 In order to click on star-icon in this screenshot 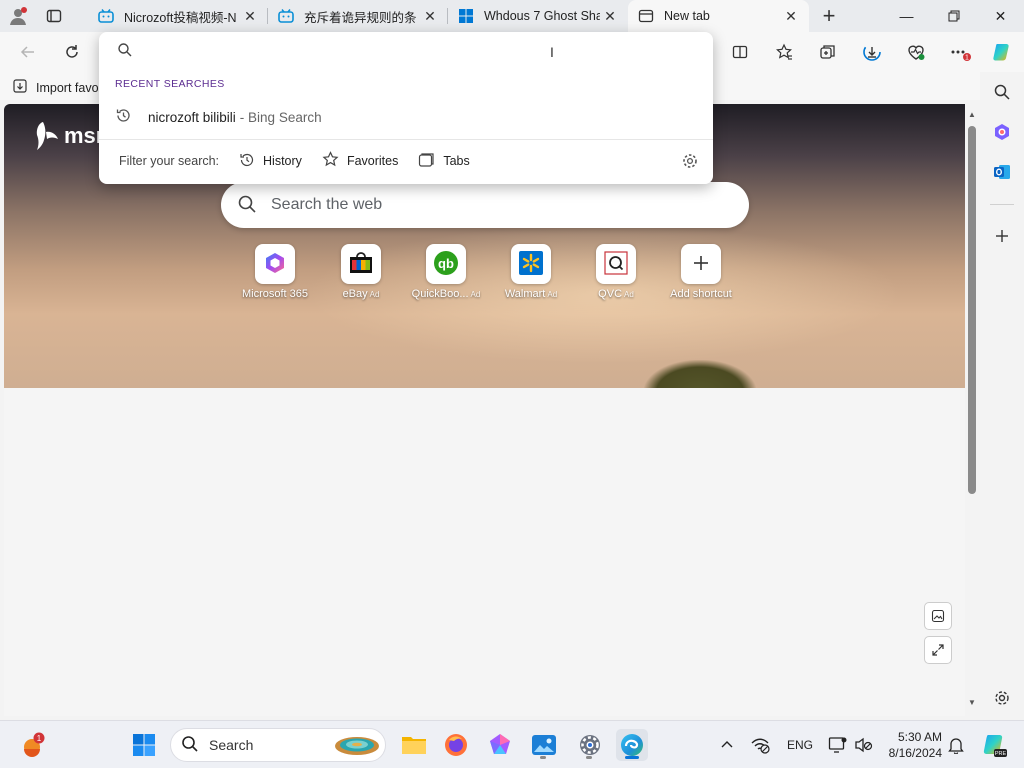, I will do `click(330, 161)`.